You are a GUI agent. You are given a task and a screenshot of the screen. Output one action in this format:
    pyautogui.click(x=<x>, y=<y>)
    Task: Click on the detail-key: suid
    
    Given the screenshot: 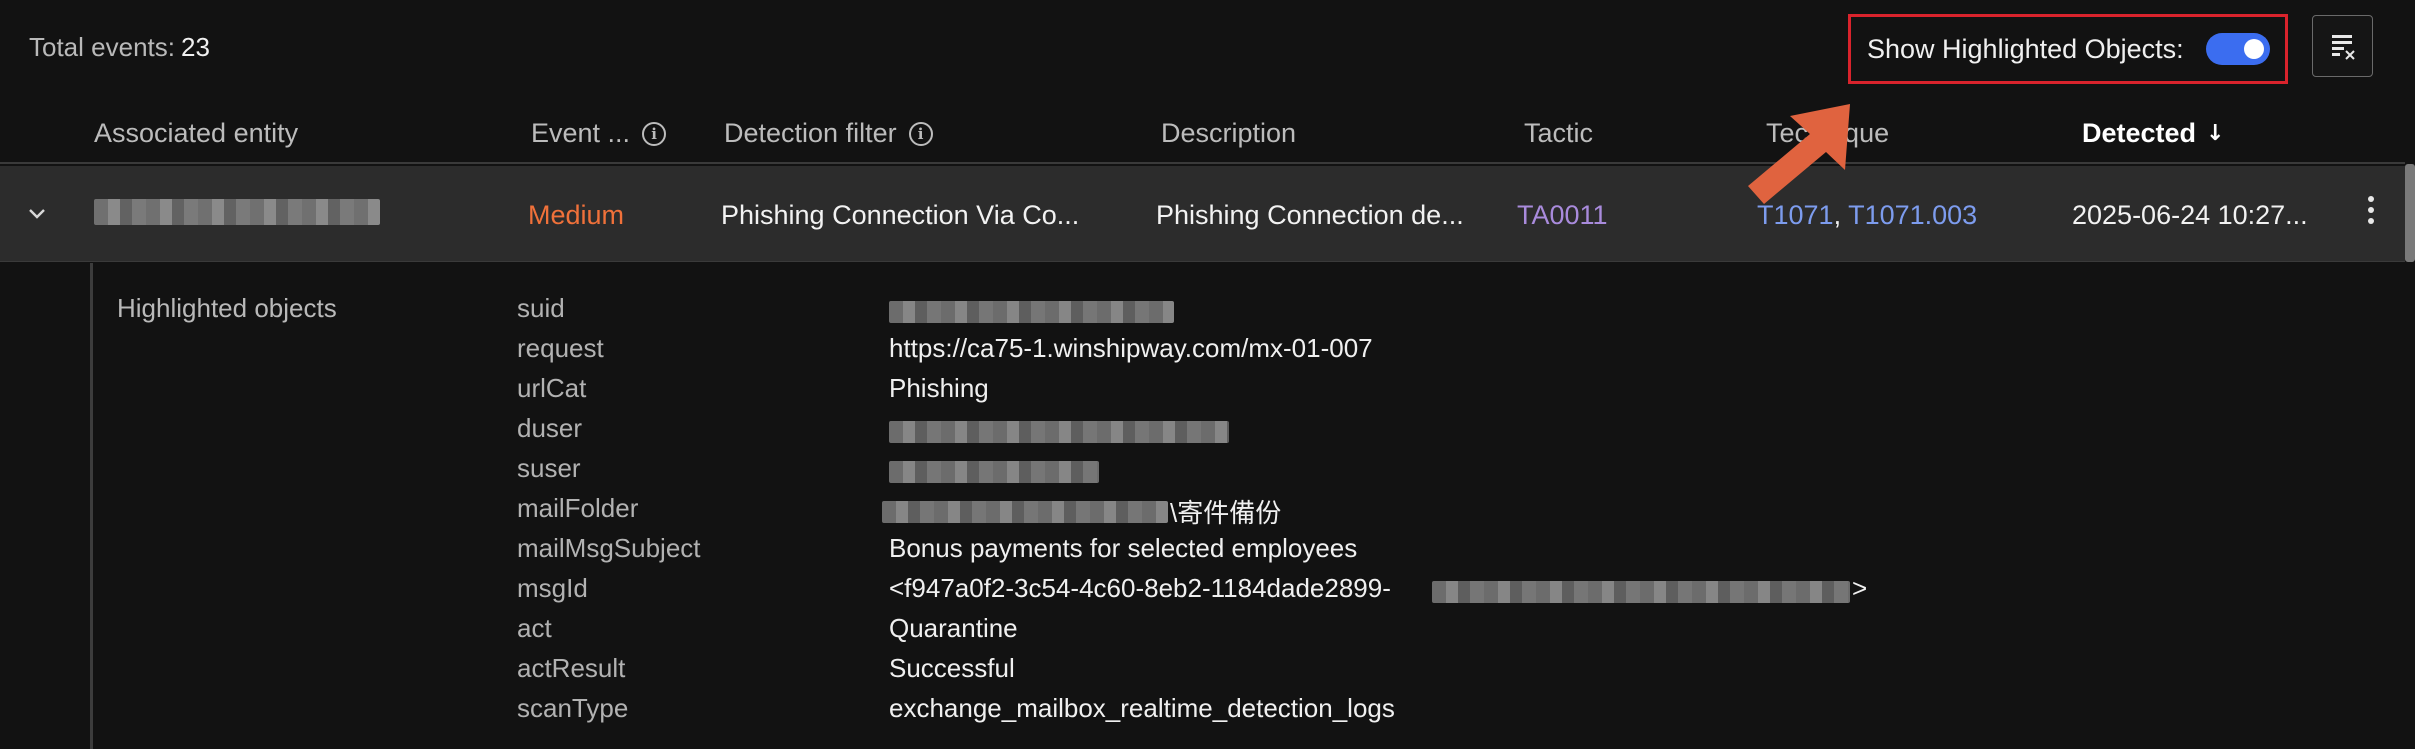 What is the action you would take?
    pyautogui.click(x=541, y=308)
    